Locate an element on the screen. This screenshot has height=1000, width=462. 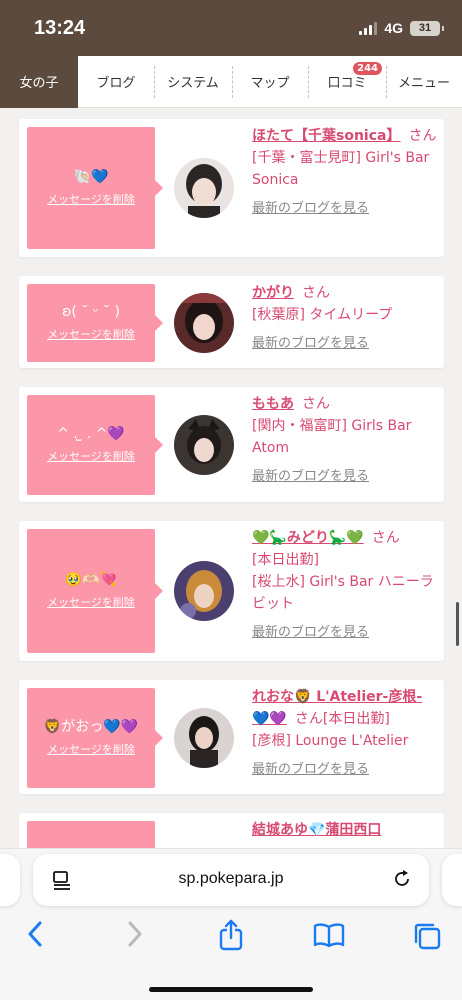
tab-girls: 女の子 is located at coordinates (39, 81).